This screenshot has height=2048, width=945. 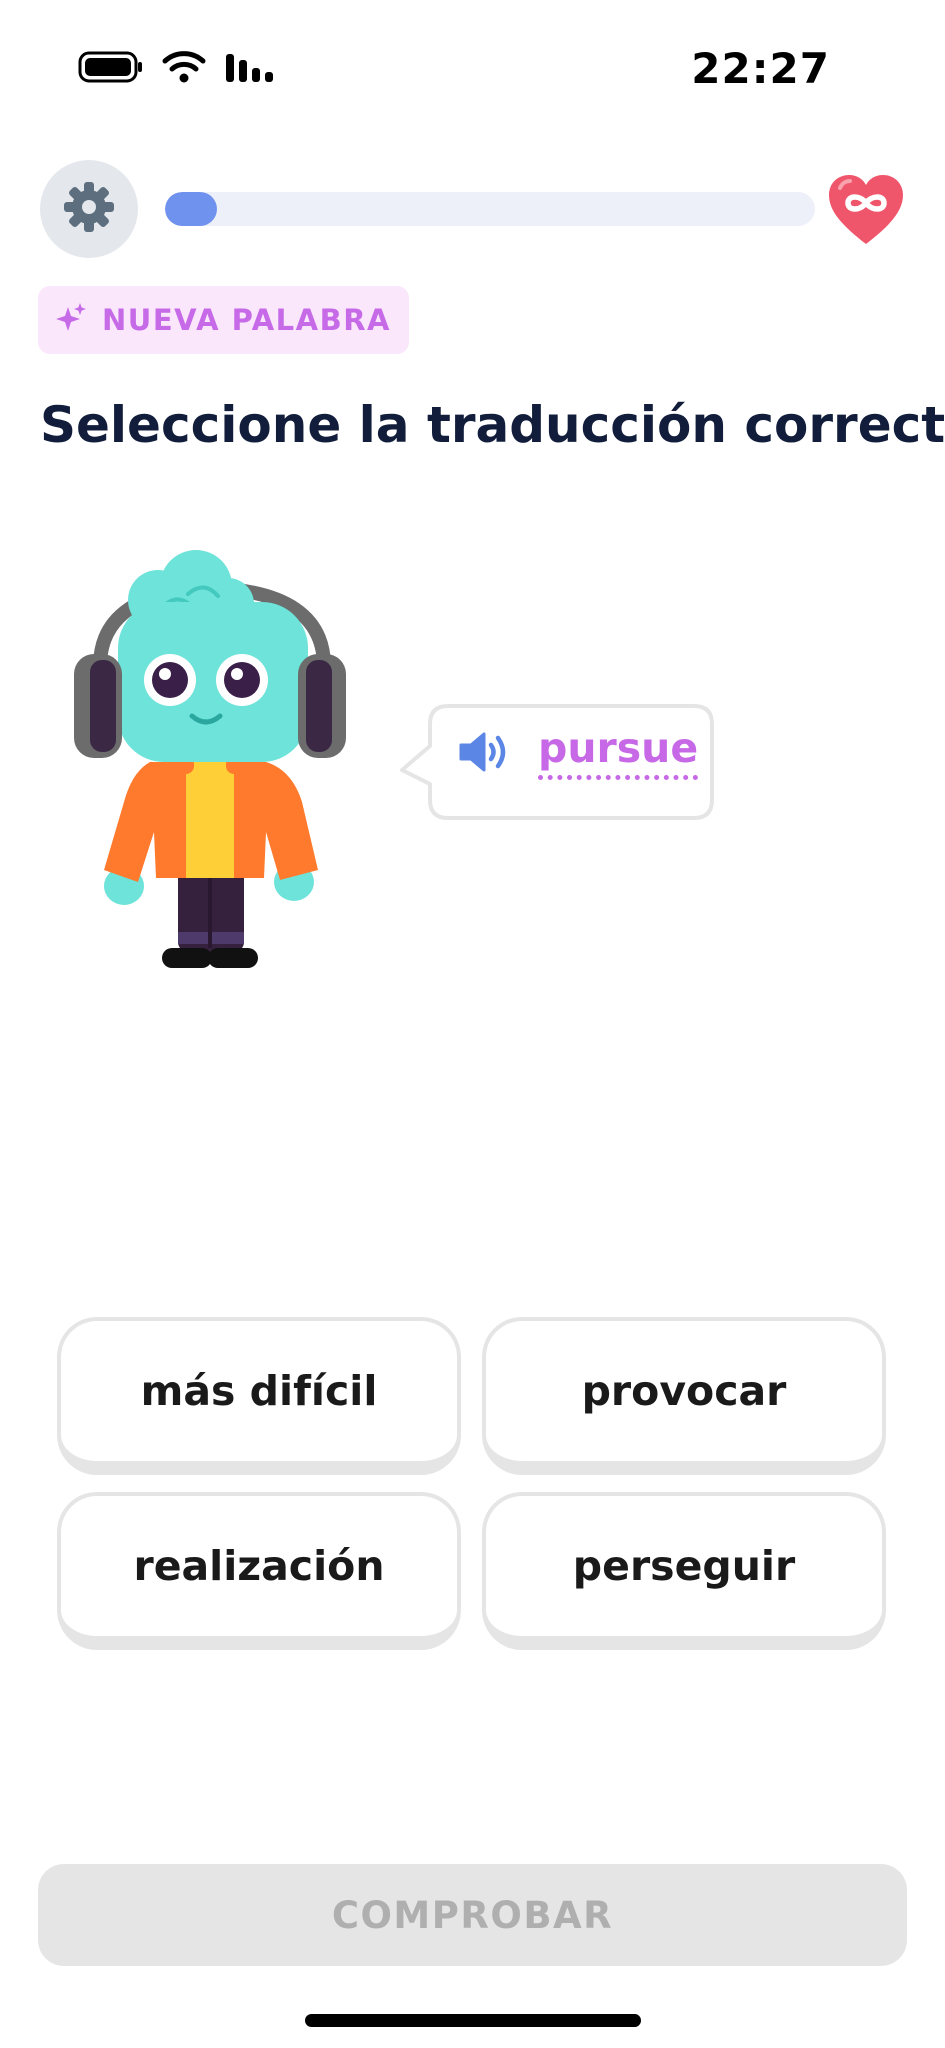 I want to click on hearts-indicator, so click(x=866, y=210).